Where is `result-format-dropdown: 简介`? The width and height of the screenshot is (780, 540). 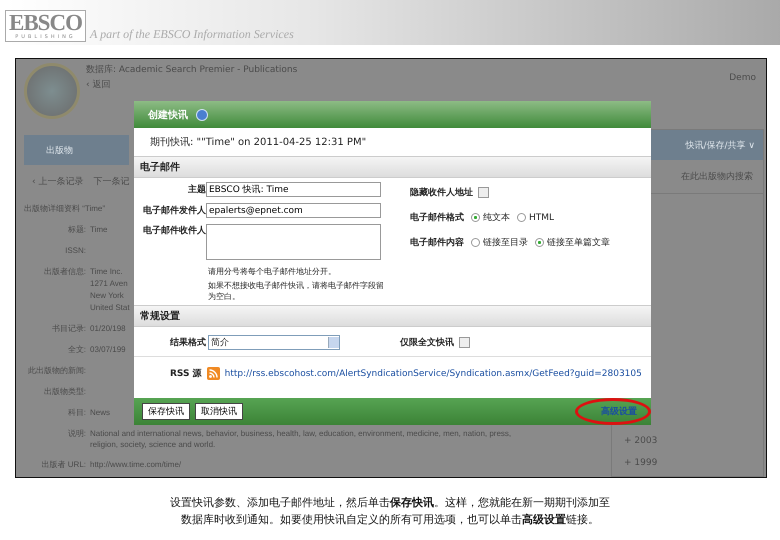 result-format-dropdown: 简介 is located at coordinates (274, 342).